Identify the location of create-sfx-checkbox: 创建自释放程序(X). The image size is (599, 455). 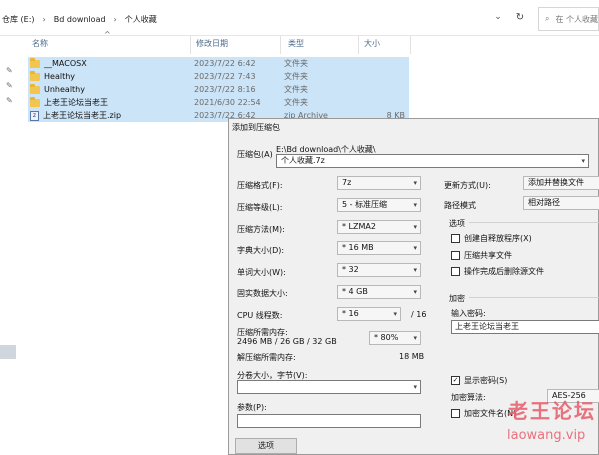
(491, 238).